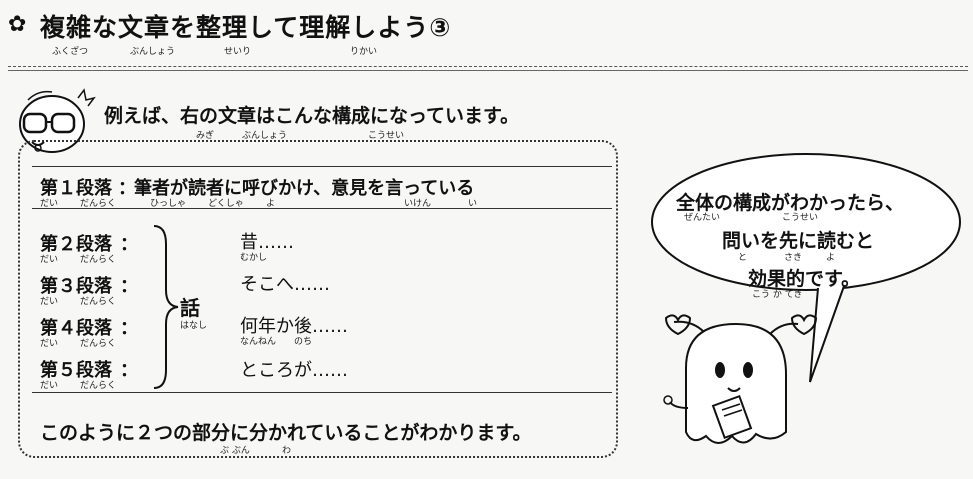 This screenshot has height=479, width=973. I want to click on page-title: 複雑な文章を整理して理解しよう③, so click(246, 27).